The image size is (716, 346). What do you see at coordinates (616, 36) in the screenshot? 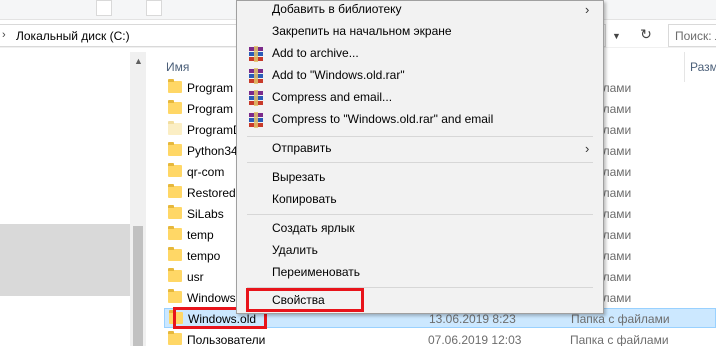
I see `address-dropdown-icon: ▼` at bounding box center [616, 36].